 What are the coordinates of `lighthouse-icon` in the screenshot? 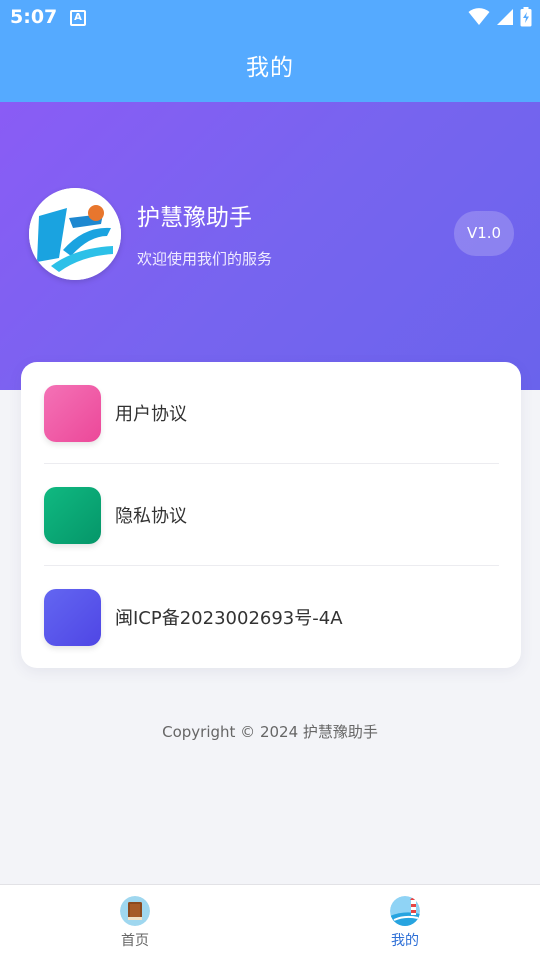 It's located at (405, 911).